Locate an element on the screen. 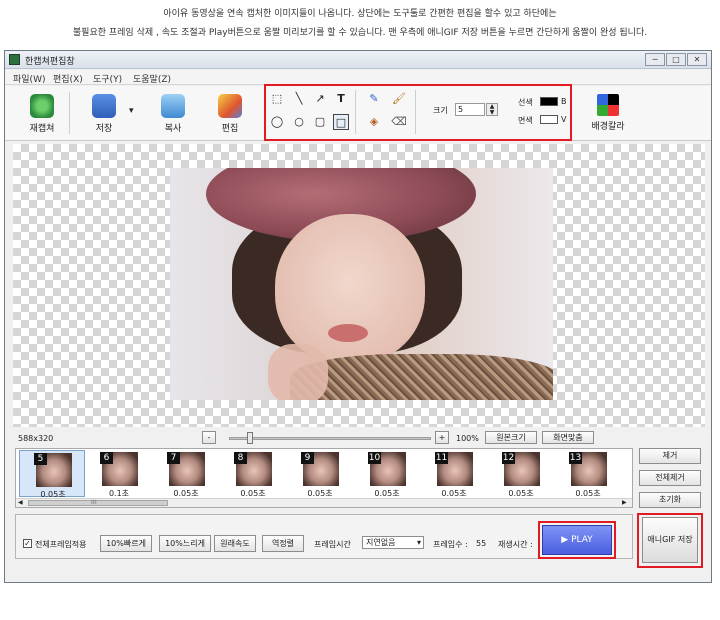 The width and height of the screenshot is (720, 620). reset-button: 초기화 is located at coordinates (670, 500).